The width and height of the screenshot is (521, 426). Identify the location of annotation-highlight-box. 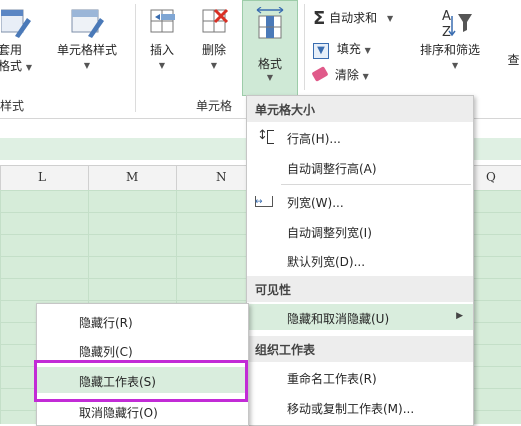
(141, 381).